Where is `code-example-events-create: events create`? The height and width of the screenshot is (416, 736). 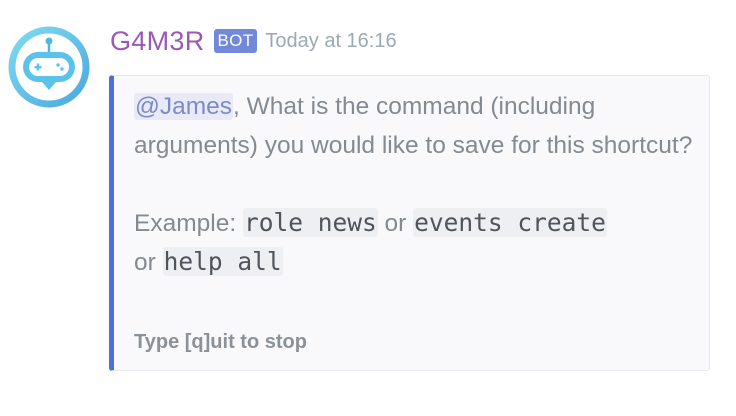 code-example-events-create: events create is located at coordinates (510, 222).